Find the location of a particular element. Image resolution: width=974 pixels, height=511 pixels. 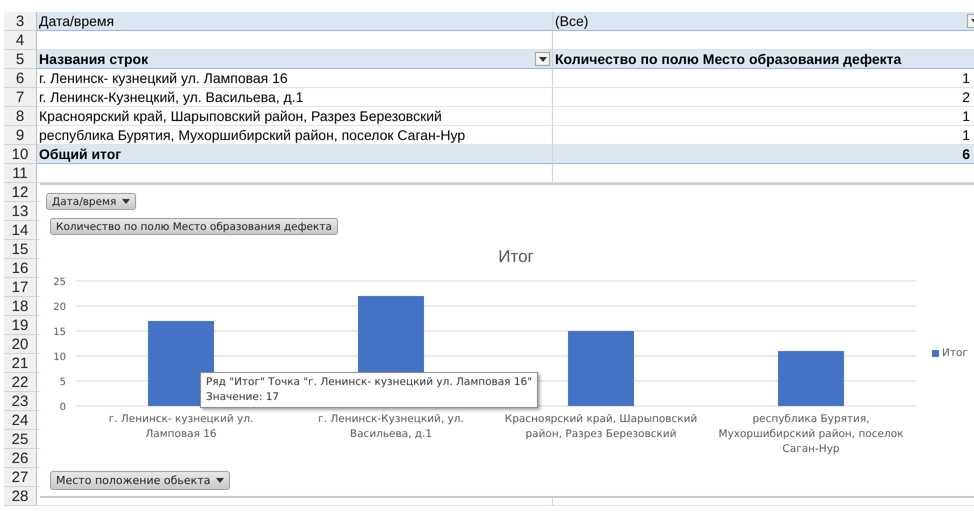

row-number: 28 is located at coordinates (20, 496).